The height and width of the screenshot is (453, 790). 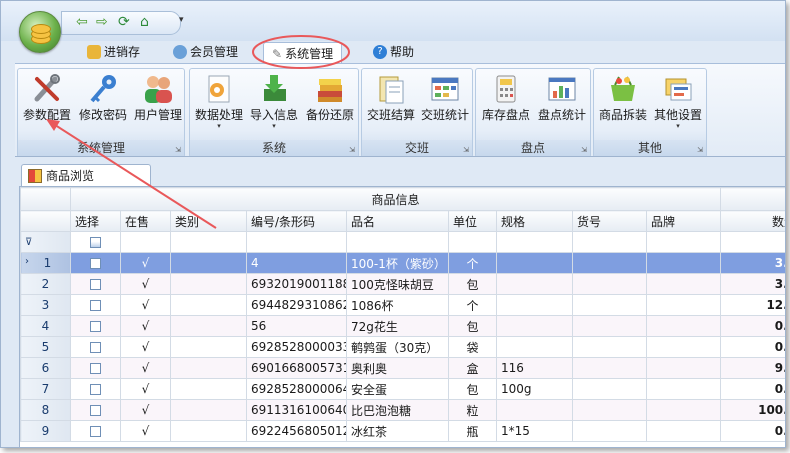 I want to click on app-menu-button, so click(x=40, y=32).